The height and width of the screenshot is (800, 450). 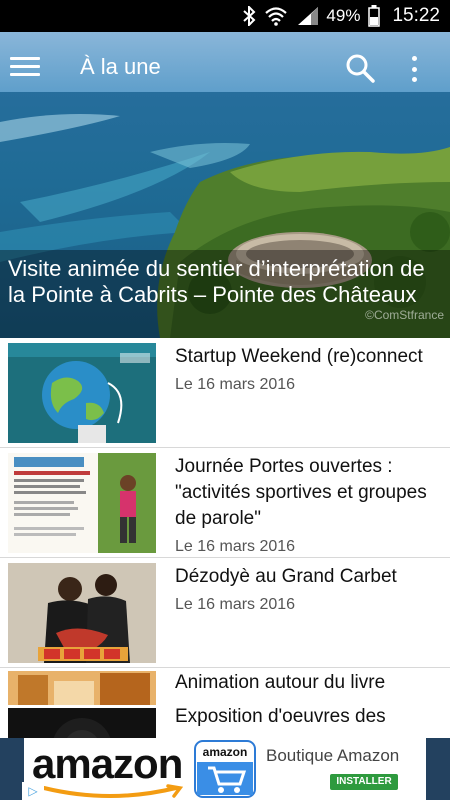 What do you see at coordinates (309, 589) in the screenshot?
I see `news-text: Dézodyè au Grand Carbet Le 16 mars 2016` at bounding box center [309, 589].